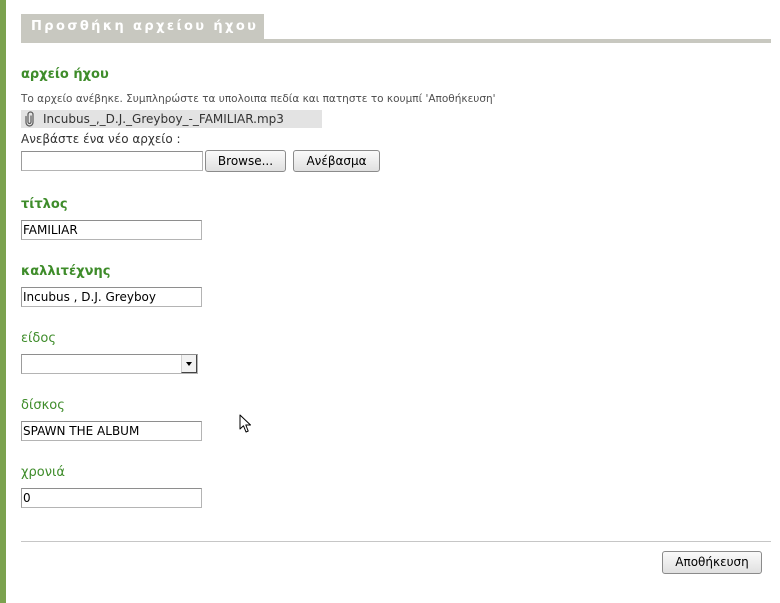 This screenshot has height=603, width=780. I want to click on uploaded-file-chip: Incubus_,_D.J._Greyboy_-_FAMILIAR.mp3, so click(171, 119).